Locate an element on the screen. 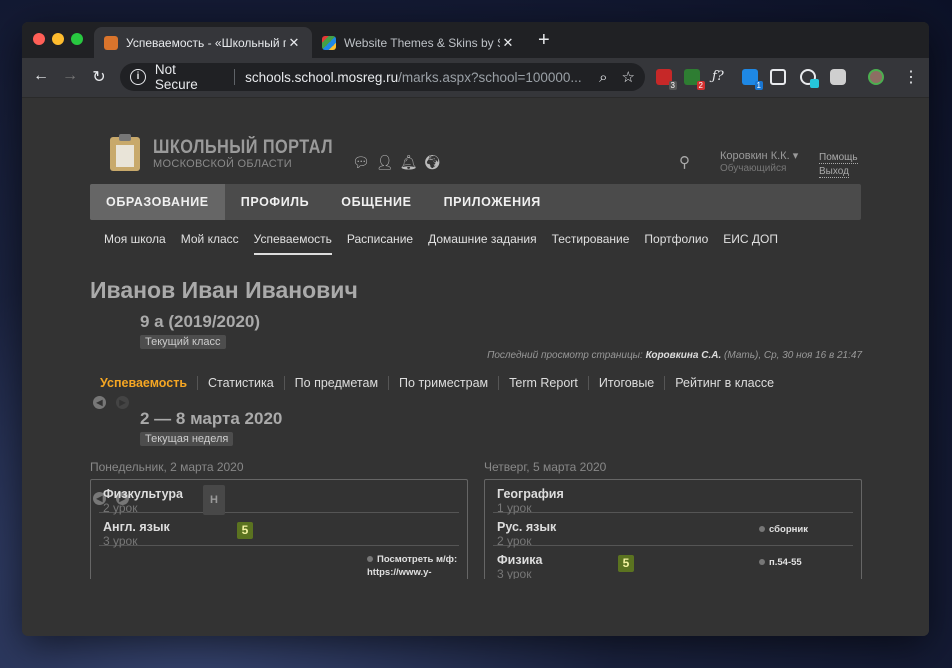 The width and height of the screenshot is (952, 668). nav-communication: ОБЩЕНИЕ is located at coordinates (376, 202).